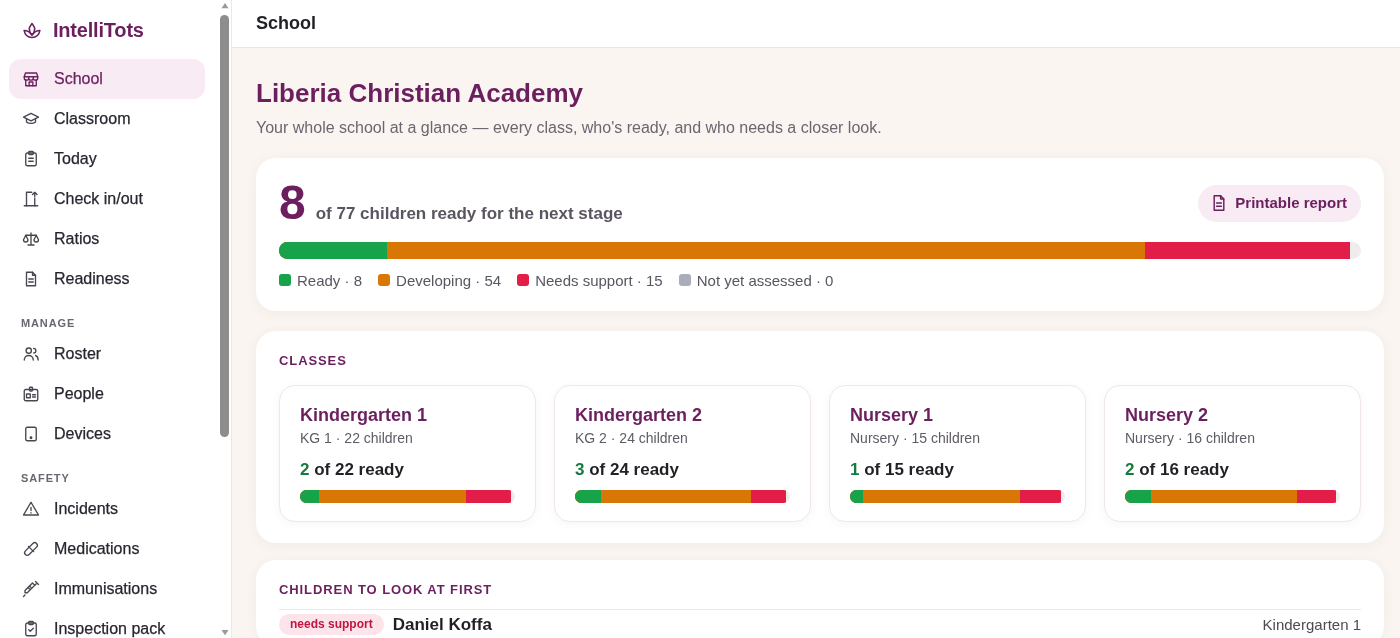 This screenshot has height=638, width=1400. Describe the element at coordinates (107, 434) in the screenshot. I see `nav-item: Devices` at that location.